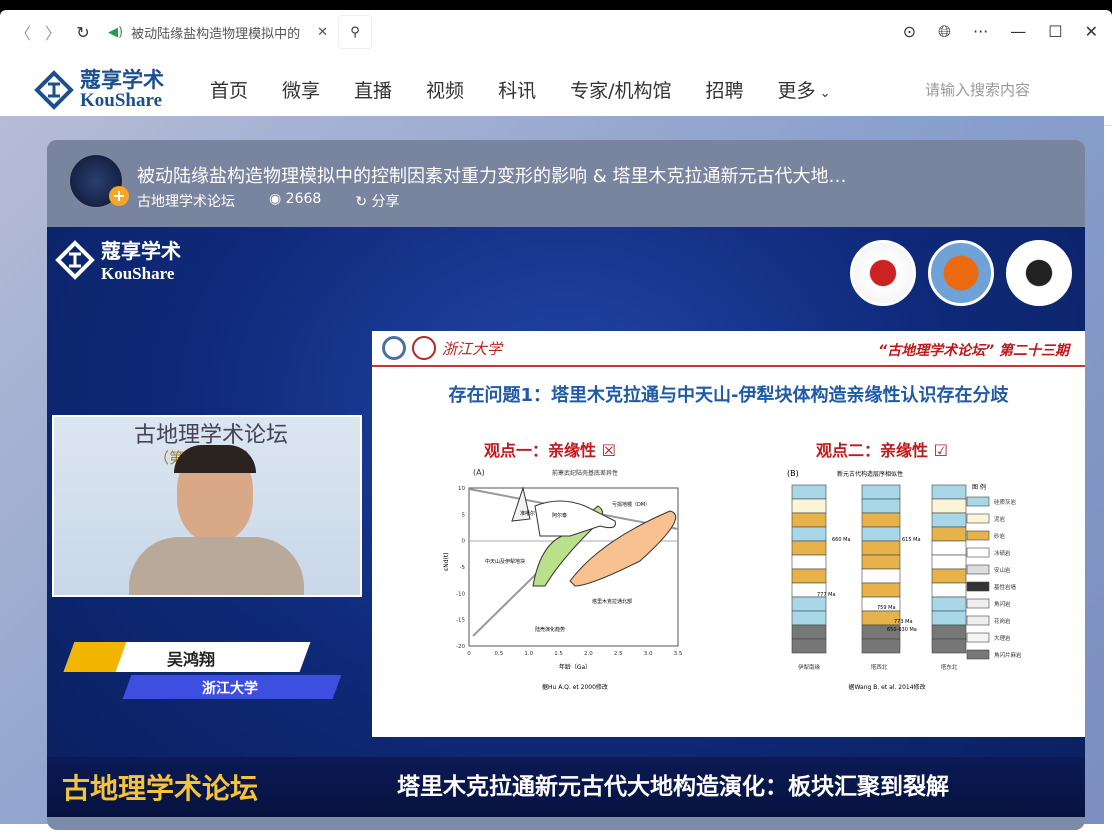 The width and height of the screenshot is (1112, 834). I want to click on share-label: 分享, so click(385, 202).